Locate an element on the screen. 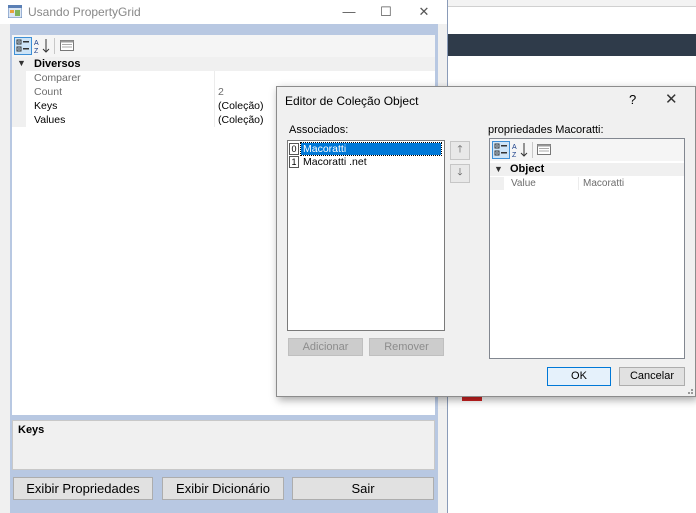 The height and width of the screenshot is (513, 696). list-item-index: 1 is located at coordinates (294, 162).